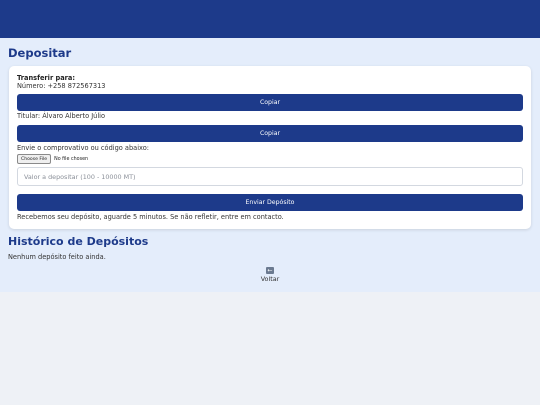 The height and width of the screenshot is (405, 540). What do you see at coordinates (40, 53) in the screenshot?
I see `page-title: Depositar` at bounding box center [40, 53].